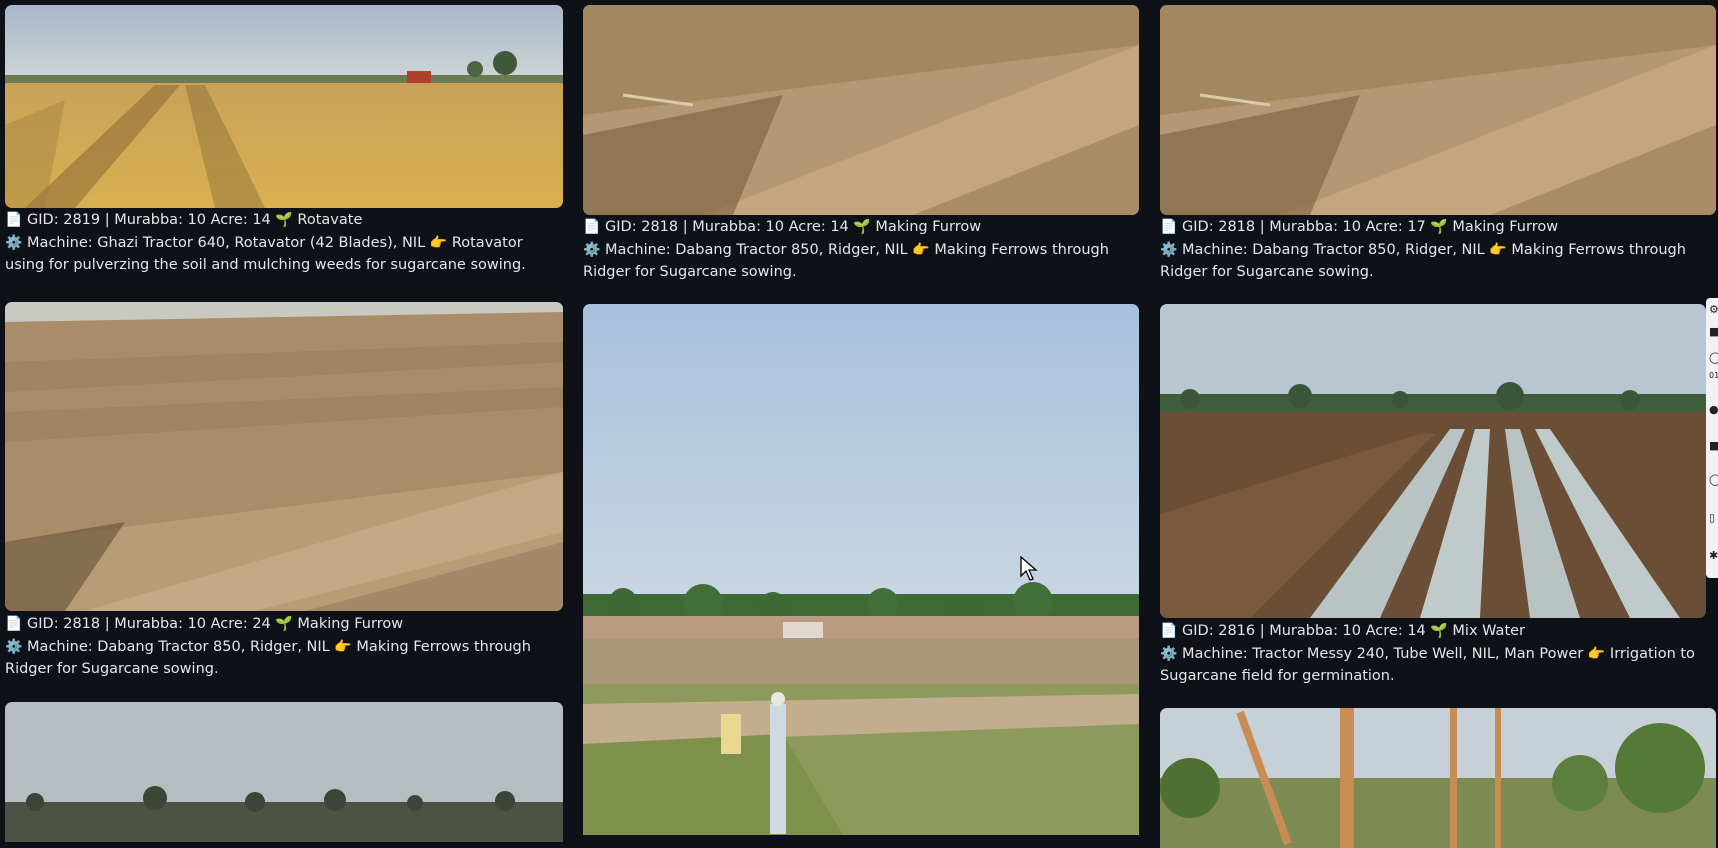 The width and height of the screenshot is (1718, 848). I want to click on gid-line: GID: 2818 | Murabba: 10 Acre: 17, so click(1304, 227).